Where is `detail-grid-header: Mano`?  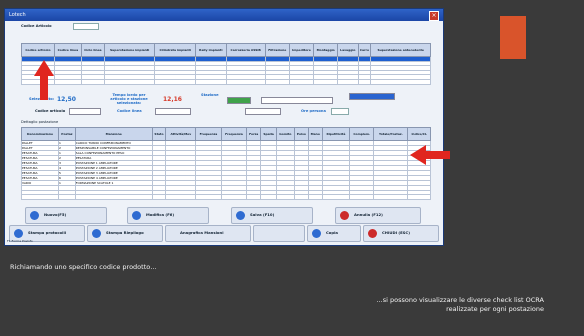
detail-grid-header: Mano is located at coordinates (315, 134).